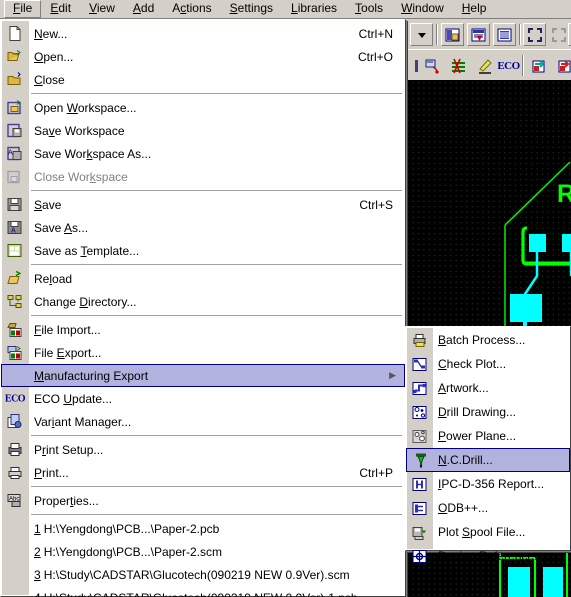 This screenshot has width=571, height=597. What do you see at coordinates (564, 194) in the screenshot?
I see `svg-text: R` at bounding box center [564, 194].